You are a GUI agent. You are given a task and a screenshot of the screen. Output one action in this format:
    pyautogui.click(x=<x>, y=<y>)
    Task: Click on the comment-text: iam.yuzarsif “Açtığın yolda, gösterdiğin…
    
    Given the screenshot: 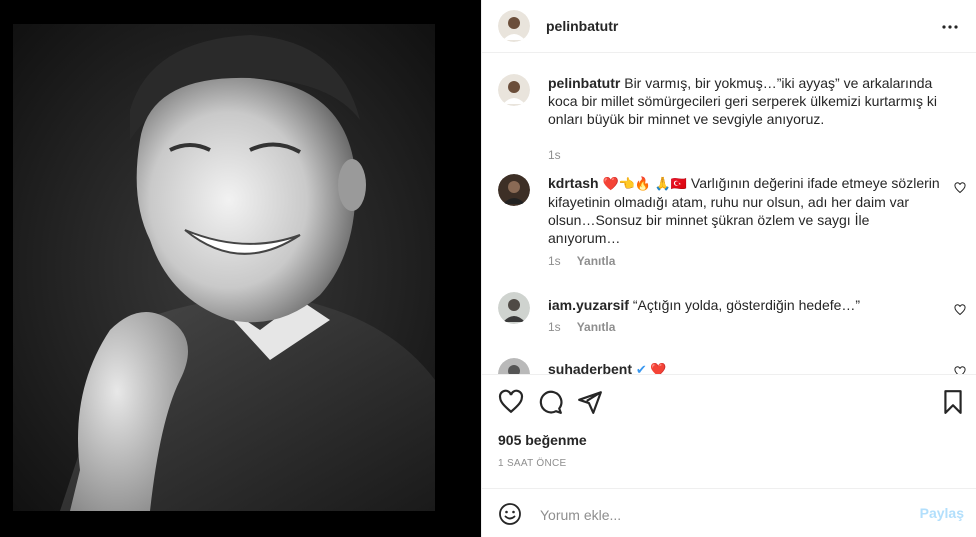 What is the action you would take?
    pyautogui.click(x=745, y=305)
    